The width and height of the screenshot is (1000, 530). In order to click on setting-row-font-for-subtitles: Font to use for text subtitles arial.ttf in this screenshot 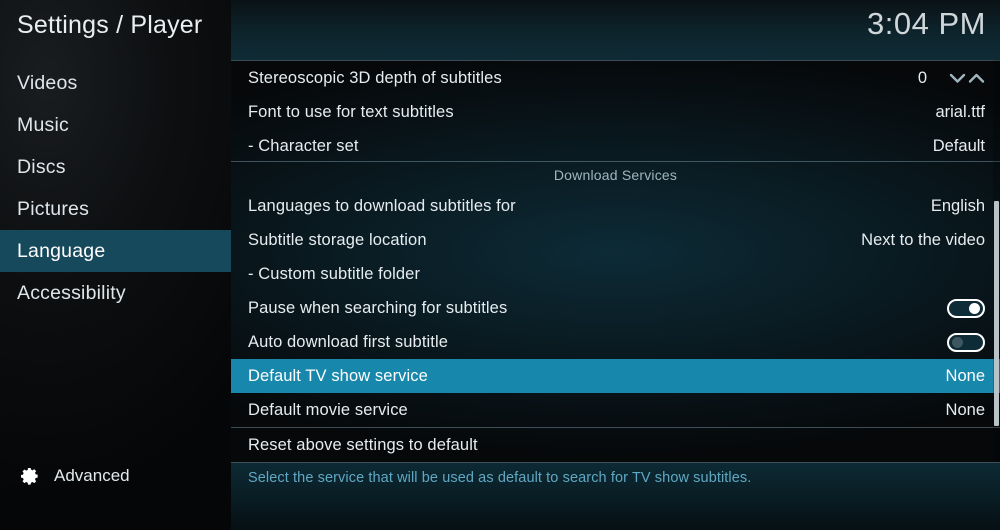, I will do `click(615, 112)`.